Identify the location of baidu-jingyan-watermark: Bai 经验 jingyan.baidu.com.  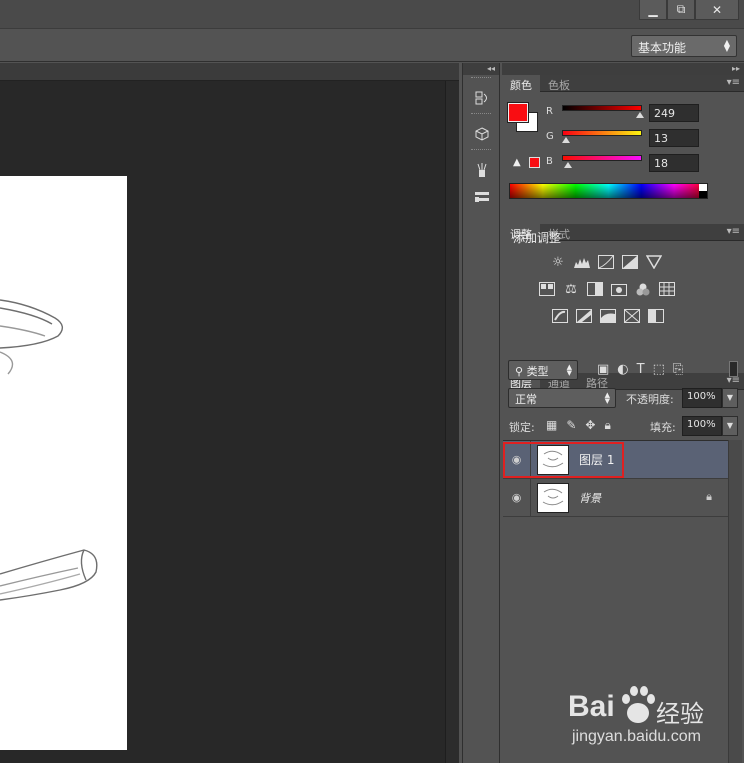
(654, 720).